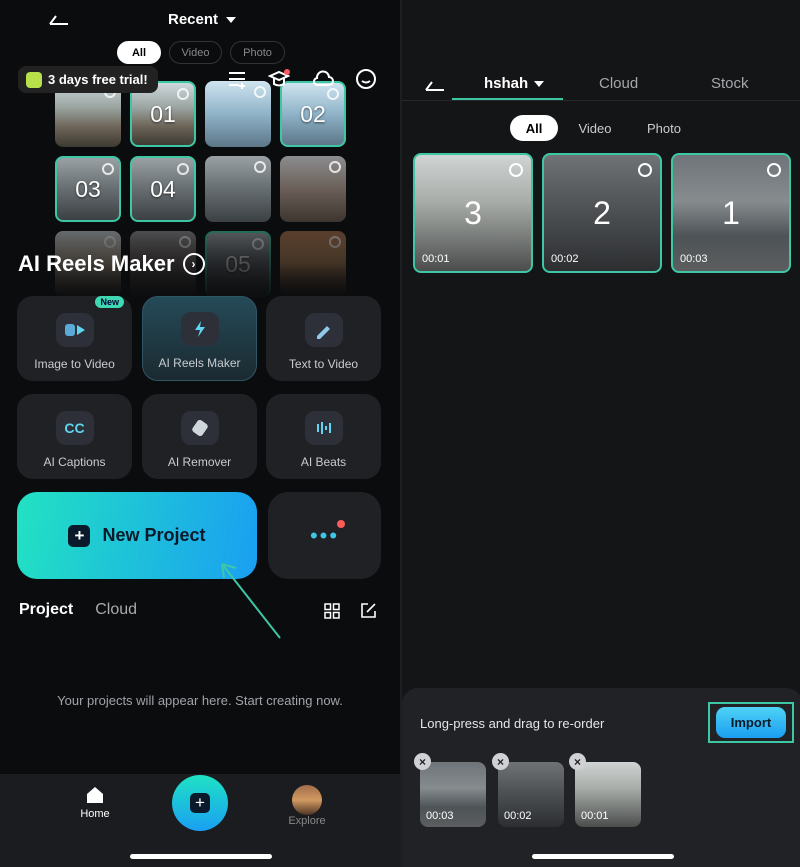  What do you see at coordinates (323, 428) in the screenshot?
I see `music-beats-icon` at bounding box center [323, 428].